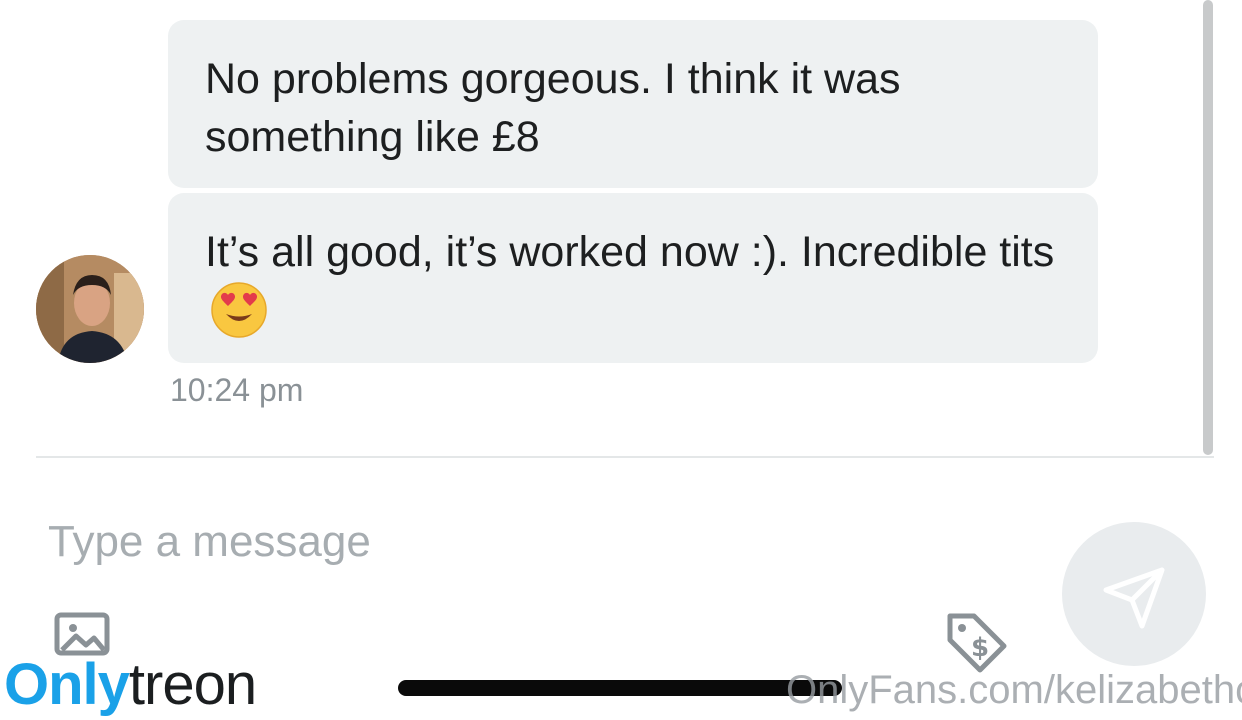 The image size is (1242, 720). I want to click on message-timestamp: 10:24 pm, so click(237, 390).